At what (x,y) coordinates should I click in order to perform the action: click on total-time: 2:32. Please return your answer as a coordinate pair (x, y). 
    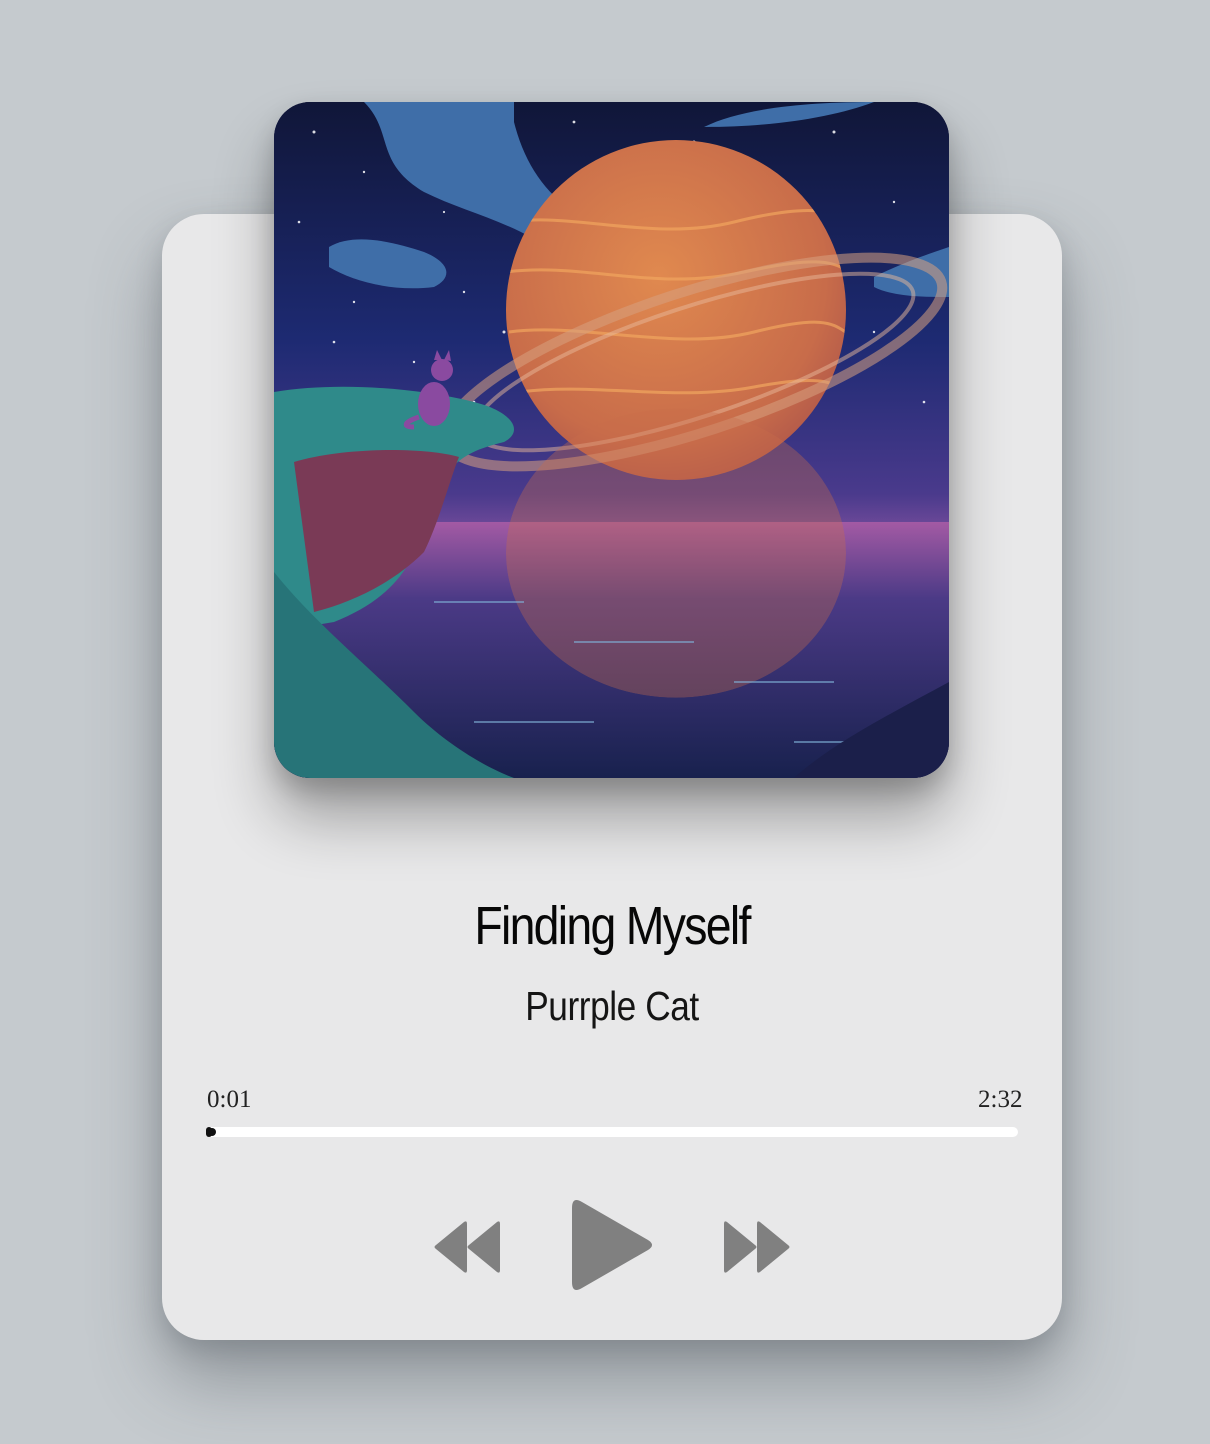
    Looking at the image, I should click on (1000, 1099).